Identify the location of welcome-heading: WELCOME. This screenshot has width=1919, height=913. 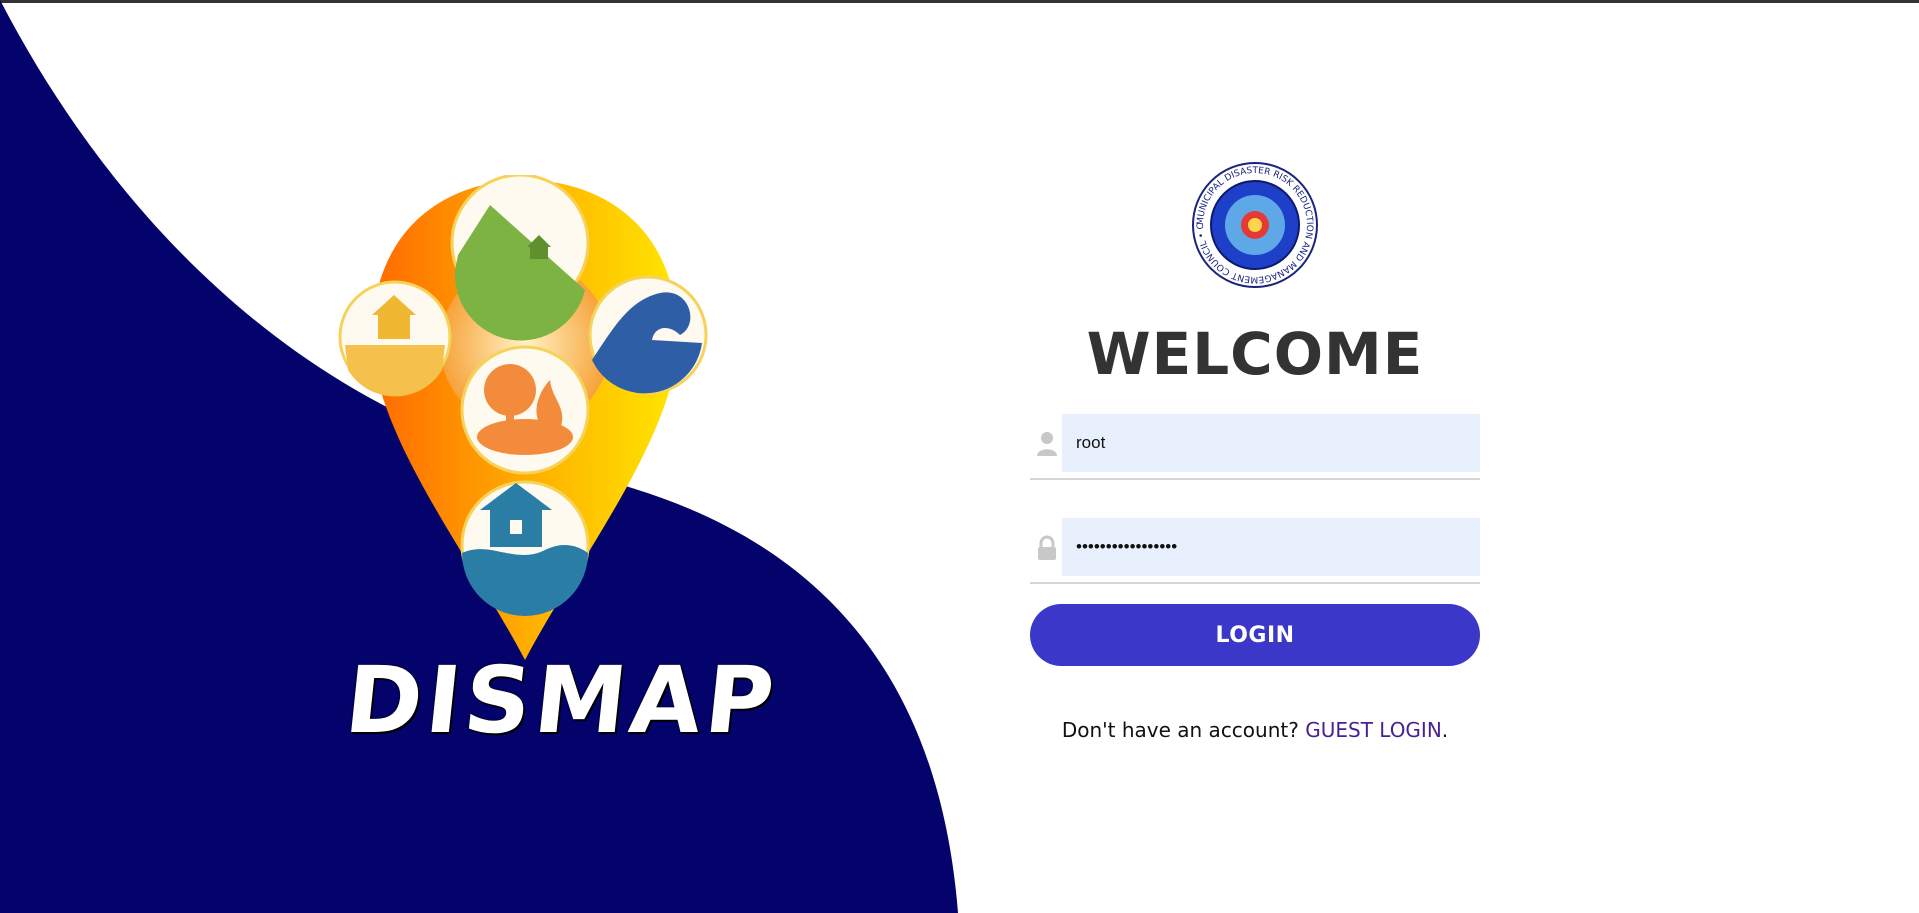
(1255, 354).